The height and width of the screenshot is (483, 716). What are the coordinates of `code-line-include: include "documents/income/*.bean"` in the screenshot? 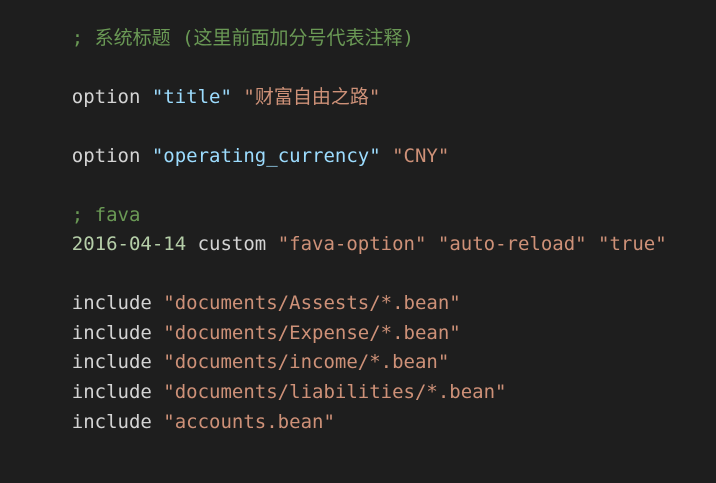 It's located at (238, 346).